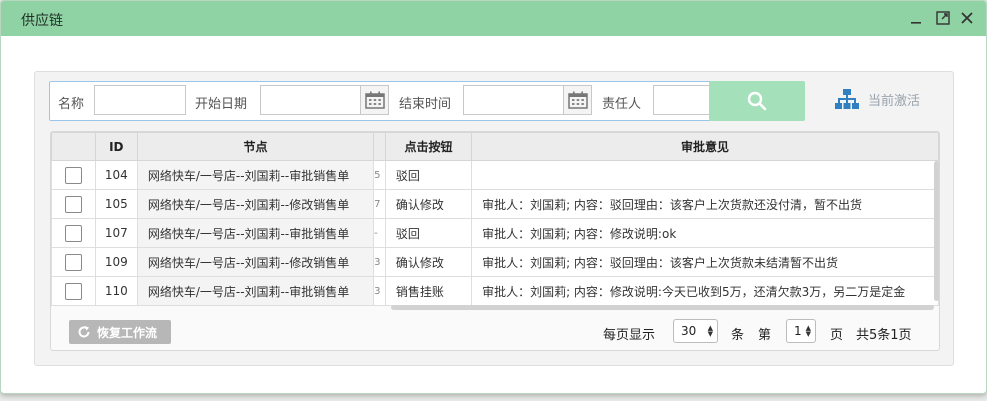  Describe the element at coordinates (140, 100) in the screenshot. I see `name-input` at that location.